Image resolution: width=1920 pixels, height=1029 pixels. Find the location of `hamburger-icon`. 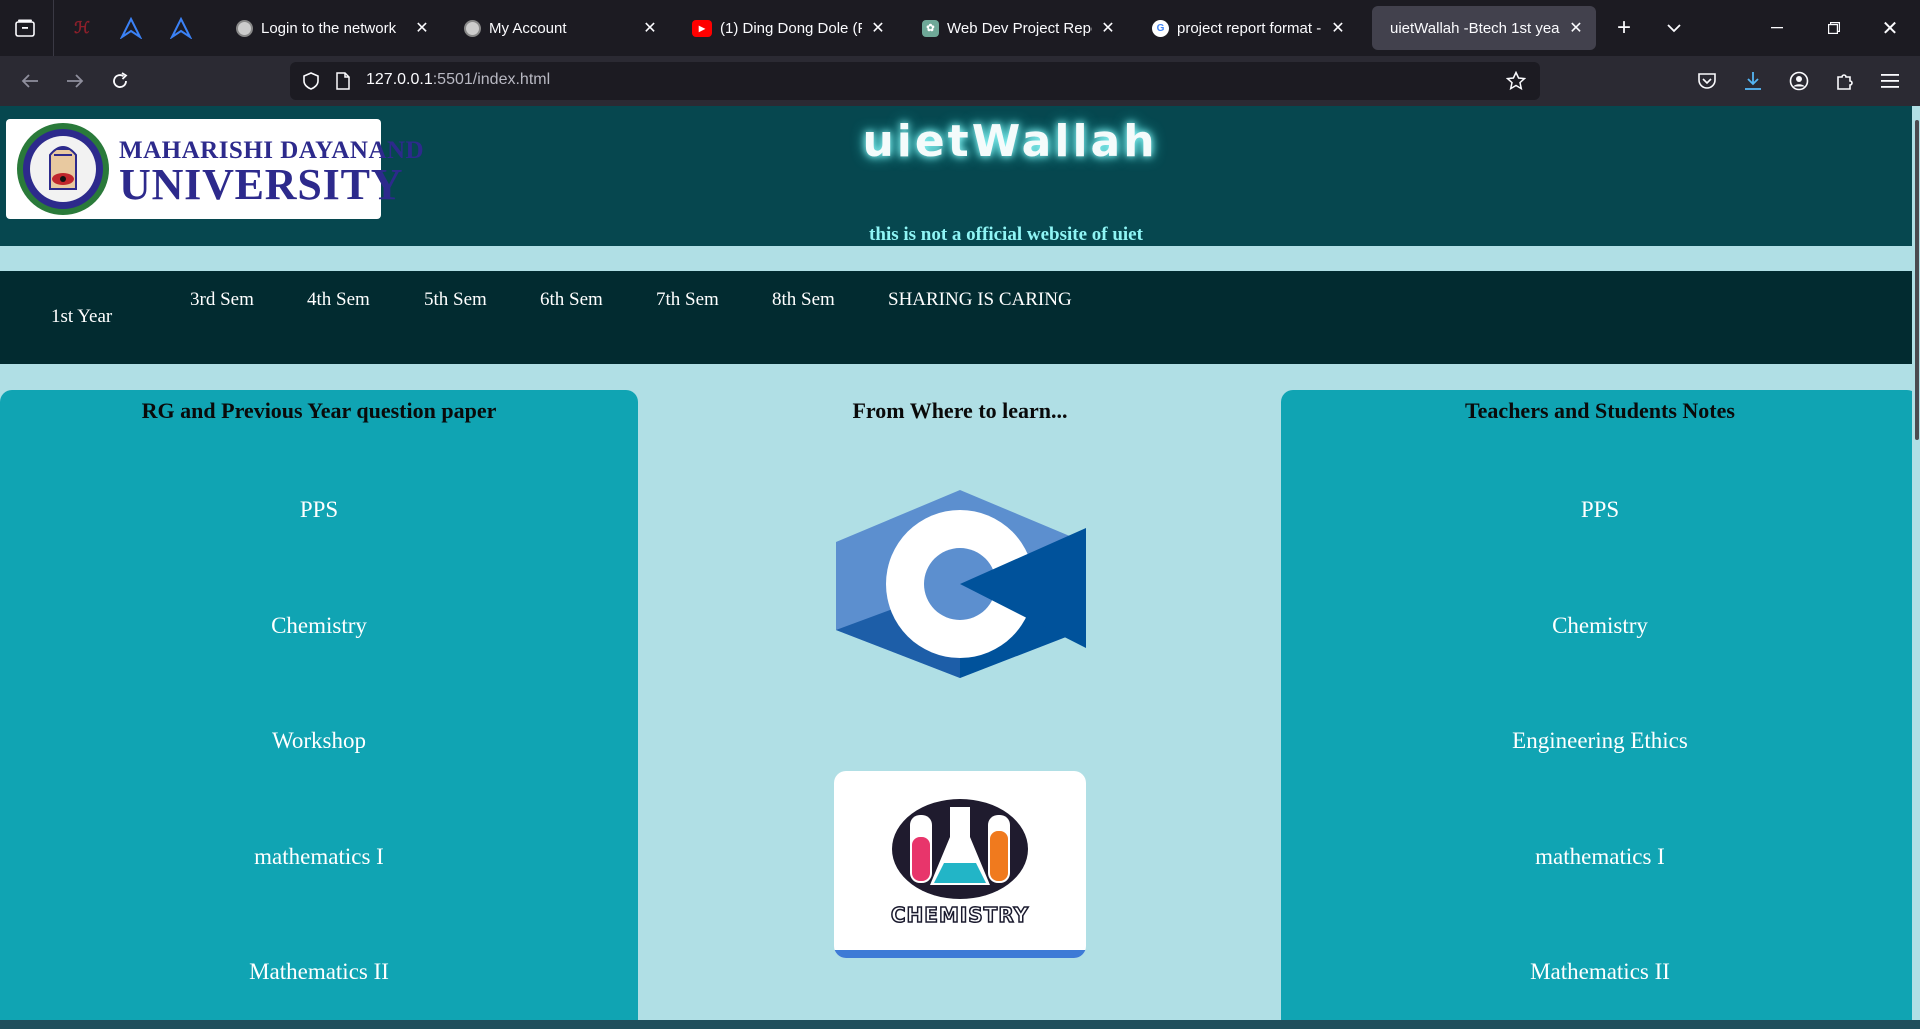

hamburger-icon is located at coordinates (1890, 81).